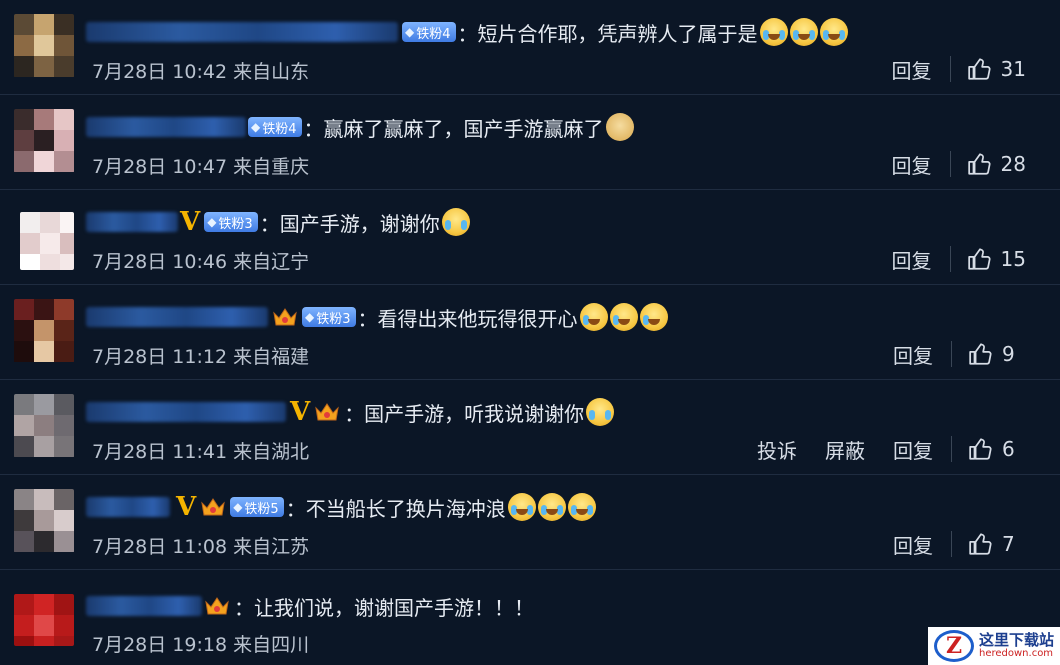  Describe the element at coordinates (607, 33) in the screenshot. I see `comment-text: ：短片合作耶，凭声辨人了属于是` at that location.